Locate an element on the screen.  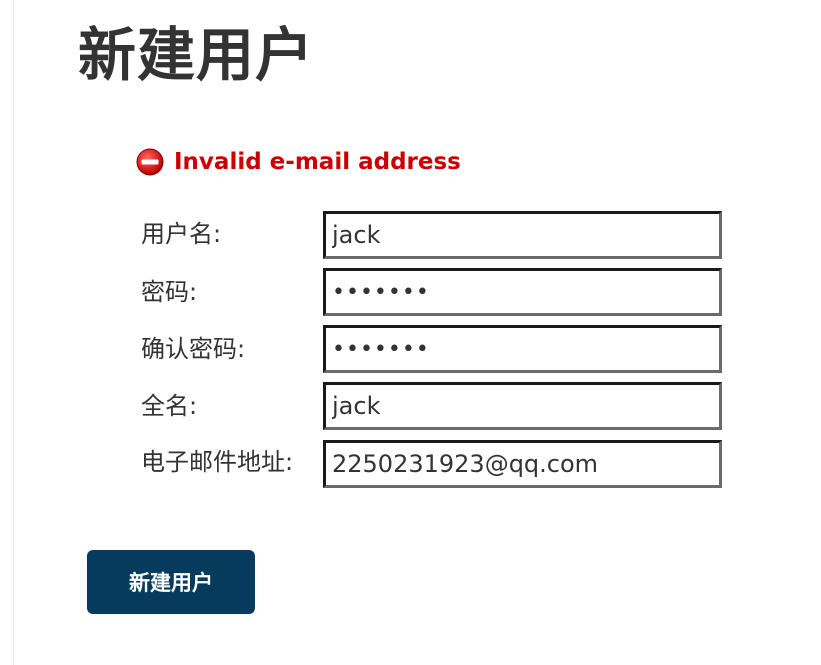
email-label: 电子邮件地址: is located at coordinates (217, 462).